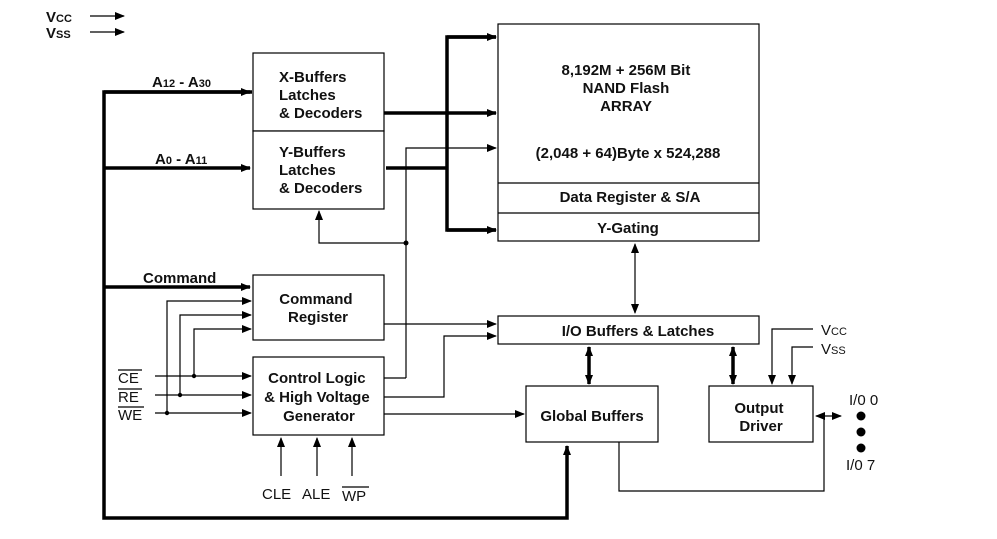  I want to click on col-address-label: A0 - A11, so click(181, 159).